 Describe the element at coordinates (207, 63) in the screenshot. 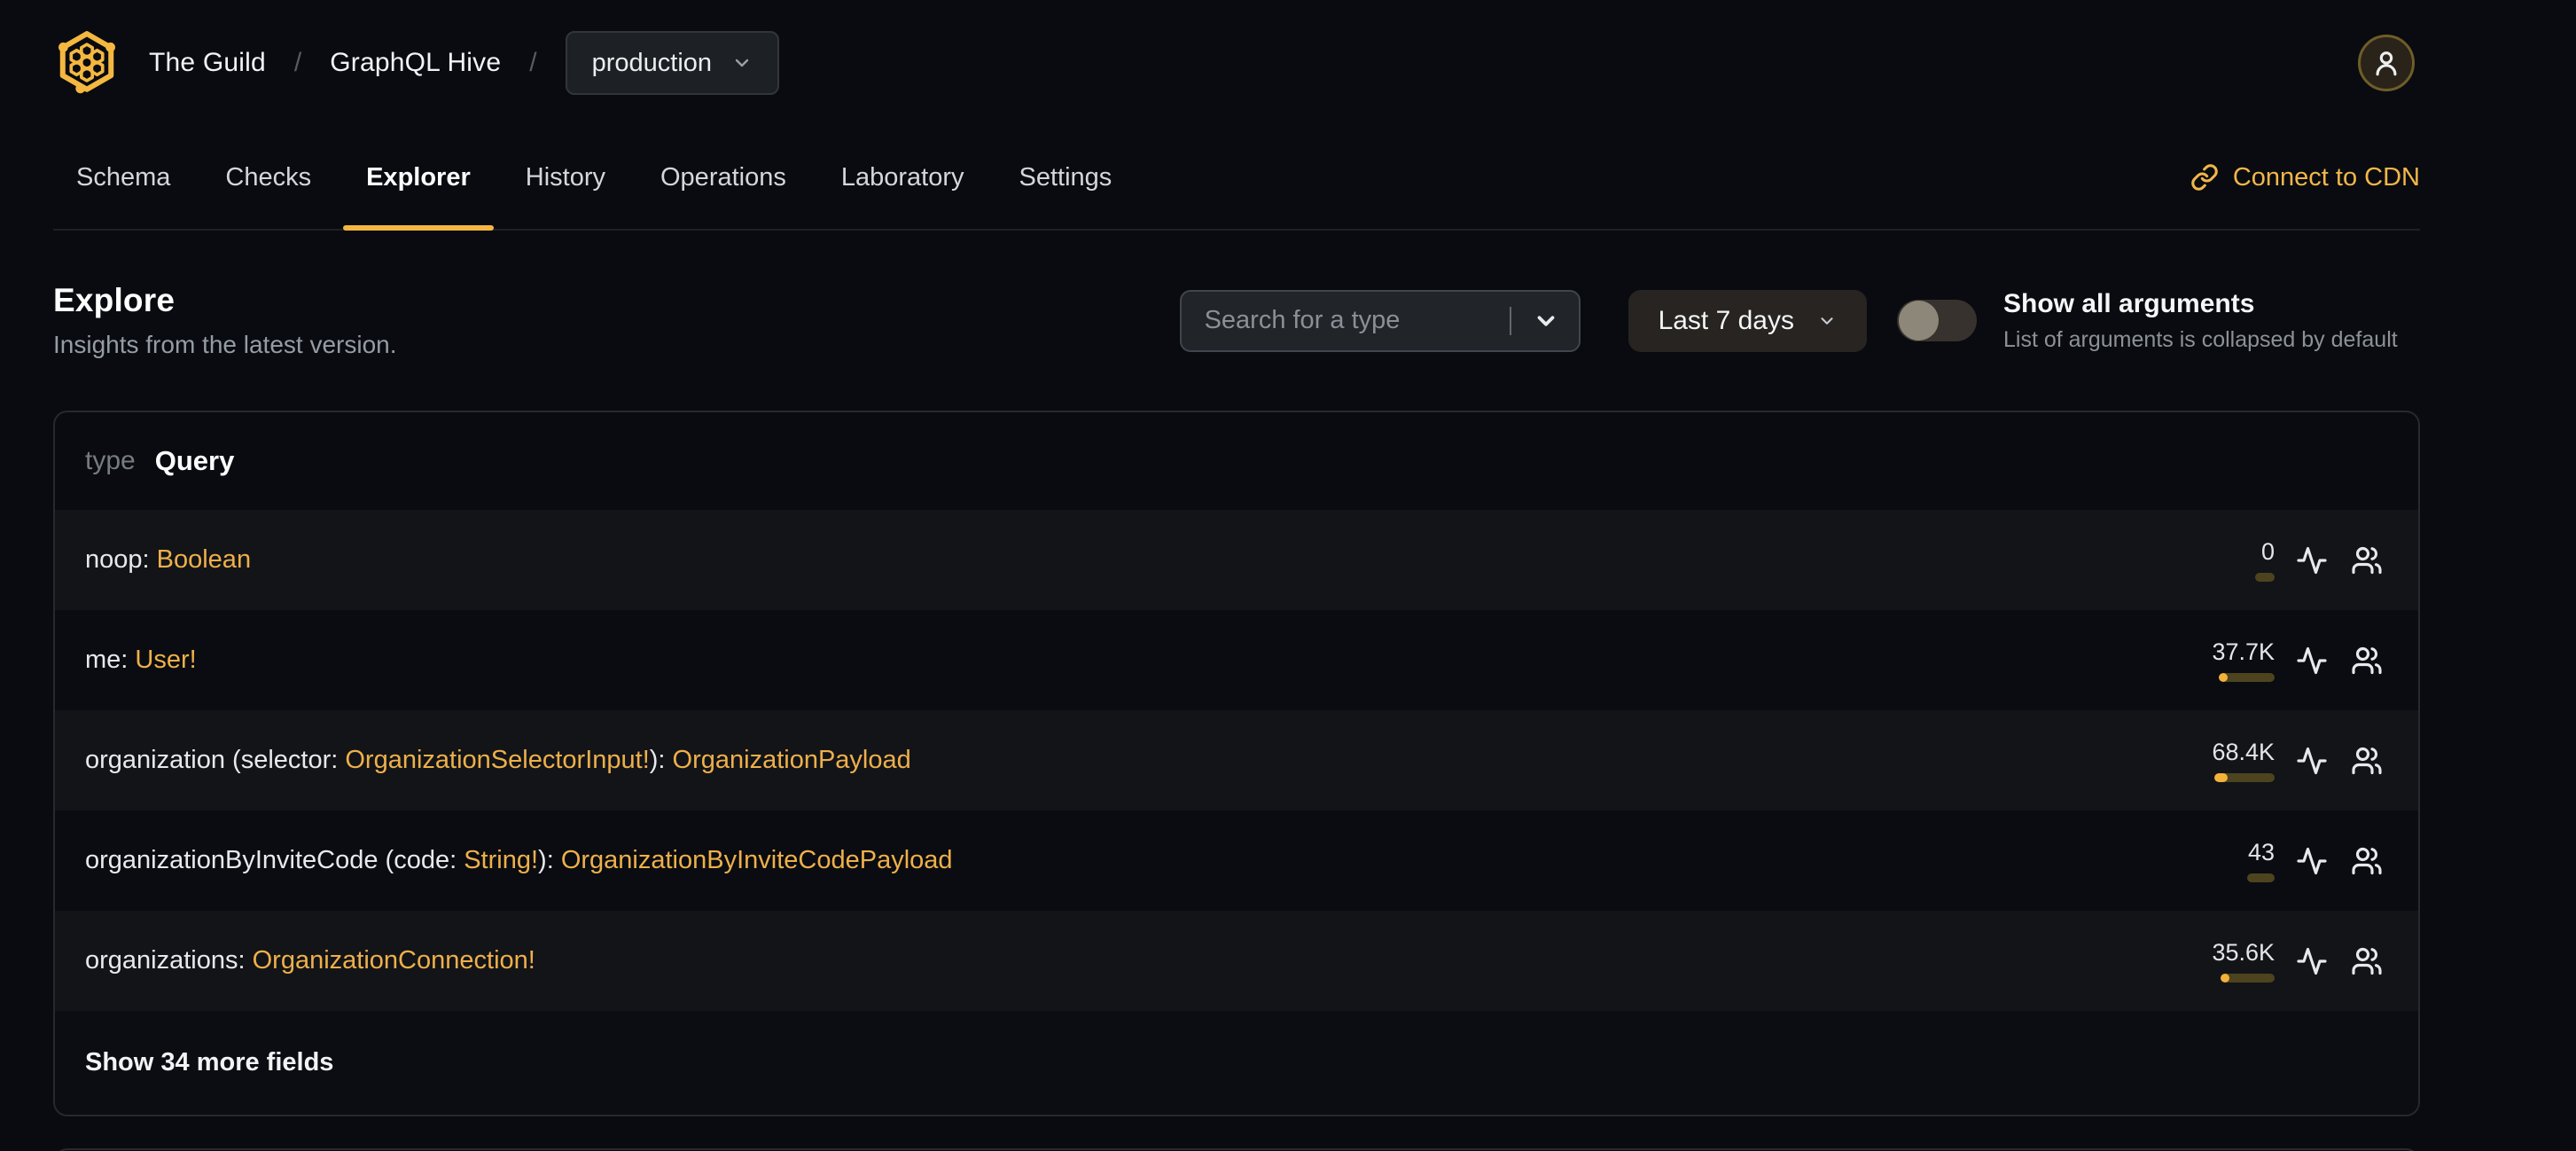

I see `breadcrumb-org: The Guild` at that location.